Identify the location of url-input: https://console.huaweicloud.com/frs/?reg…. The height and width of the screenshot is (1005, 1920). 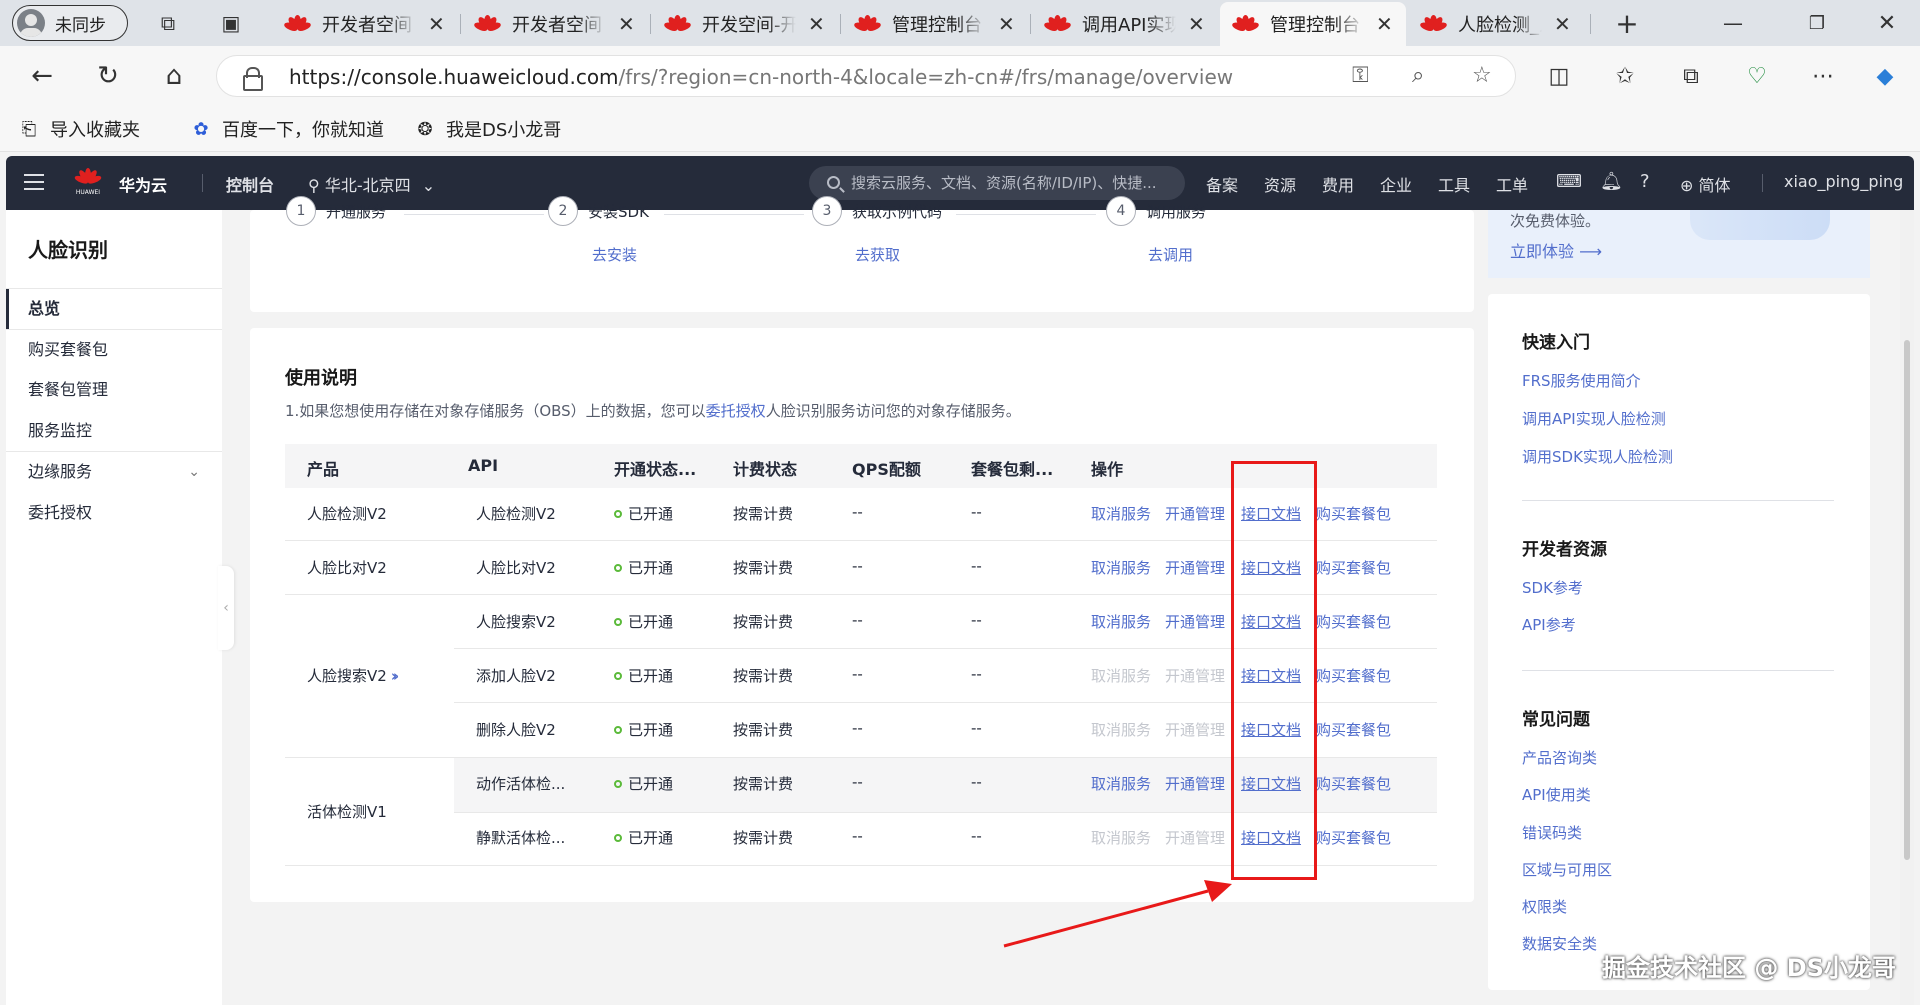
(866, 76).